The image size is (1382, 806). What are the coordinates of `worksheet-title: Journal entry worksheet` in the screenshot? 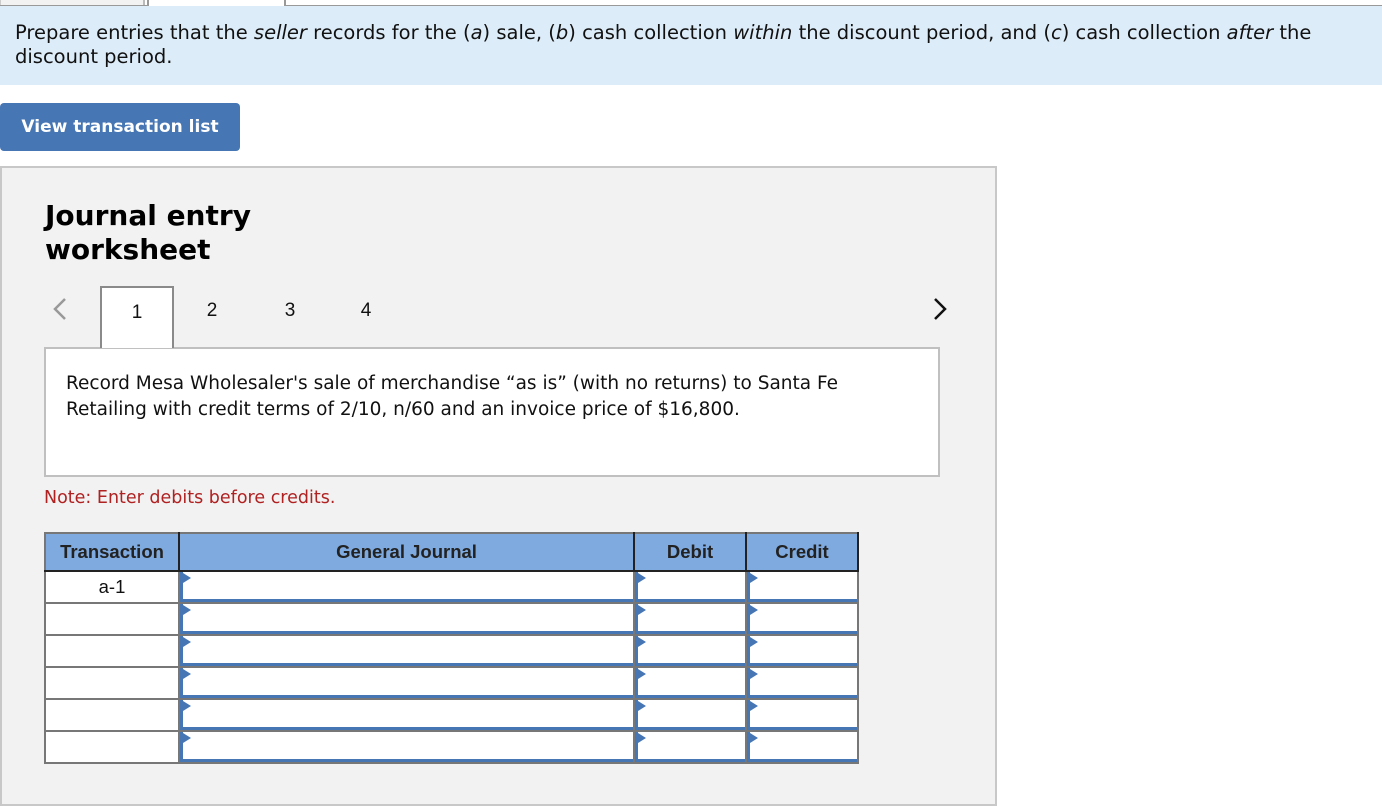 It's located at (148, 232).